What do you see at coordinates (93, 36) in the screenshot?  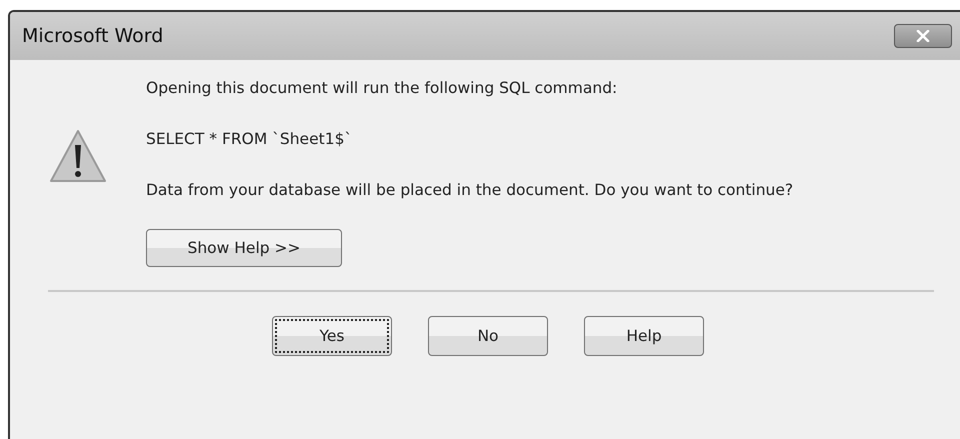 I see `window-title: Microsoft Word` at bounding box center [93, 36].